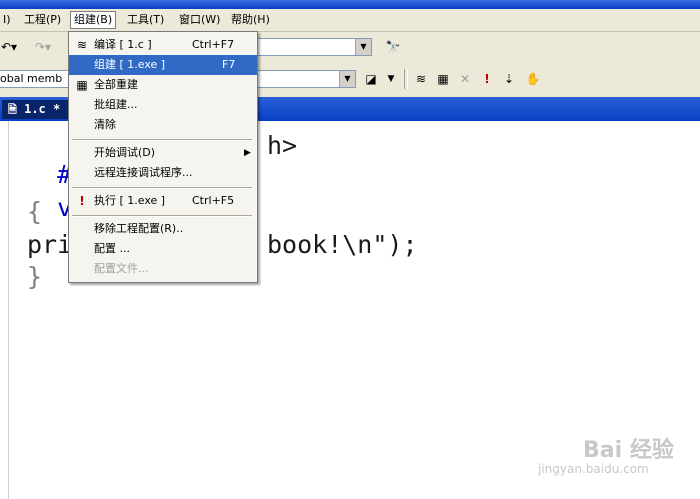 Image resolution: width=700 pixels, height=499 pixels. I want to click on code-line-4: pri, so click(50, 244).